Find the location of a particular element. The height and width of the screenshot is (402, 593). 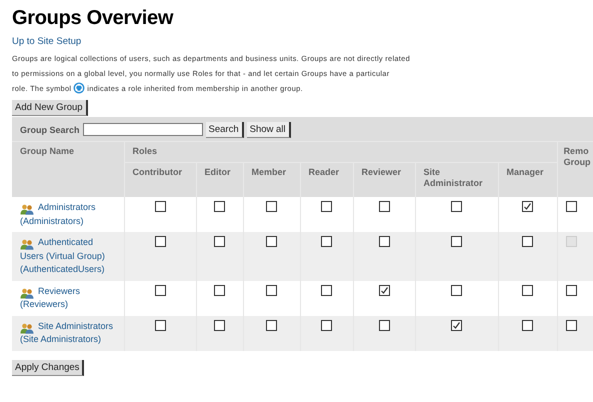

apply-changes-button: Apply Changes is located at coordinates (48, 368).